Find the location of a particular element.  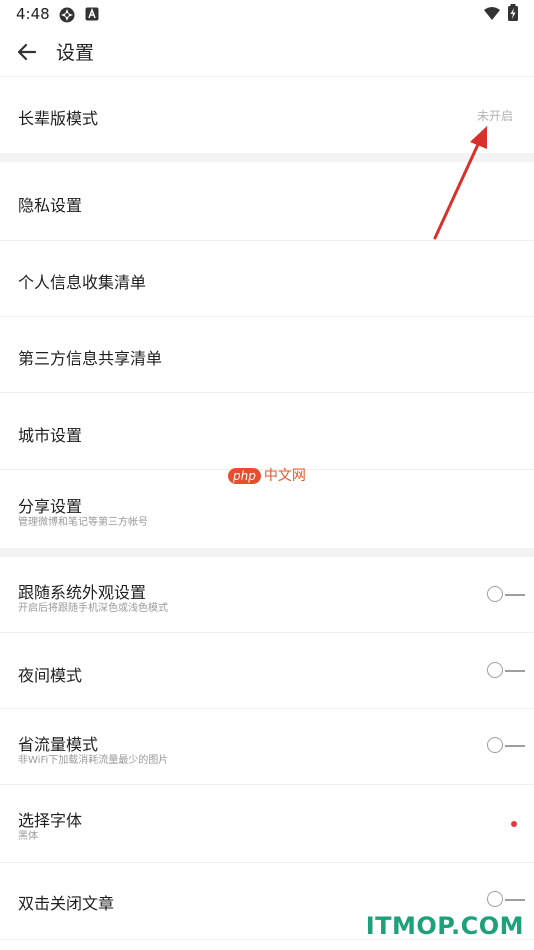

watermark: php 中文网 is located at coordinates (267, 475).